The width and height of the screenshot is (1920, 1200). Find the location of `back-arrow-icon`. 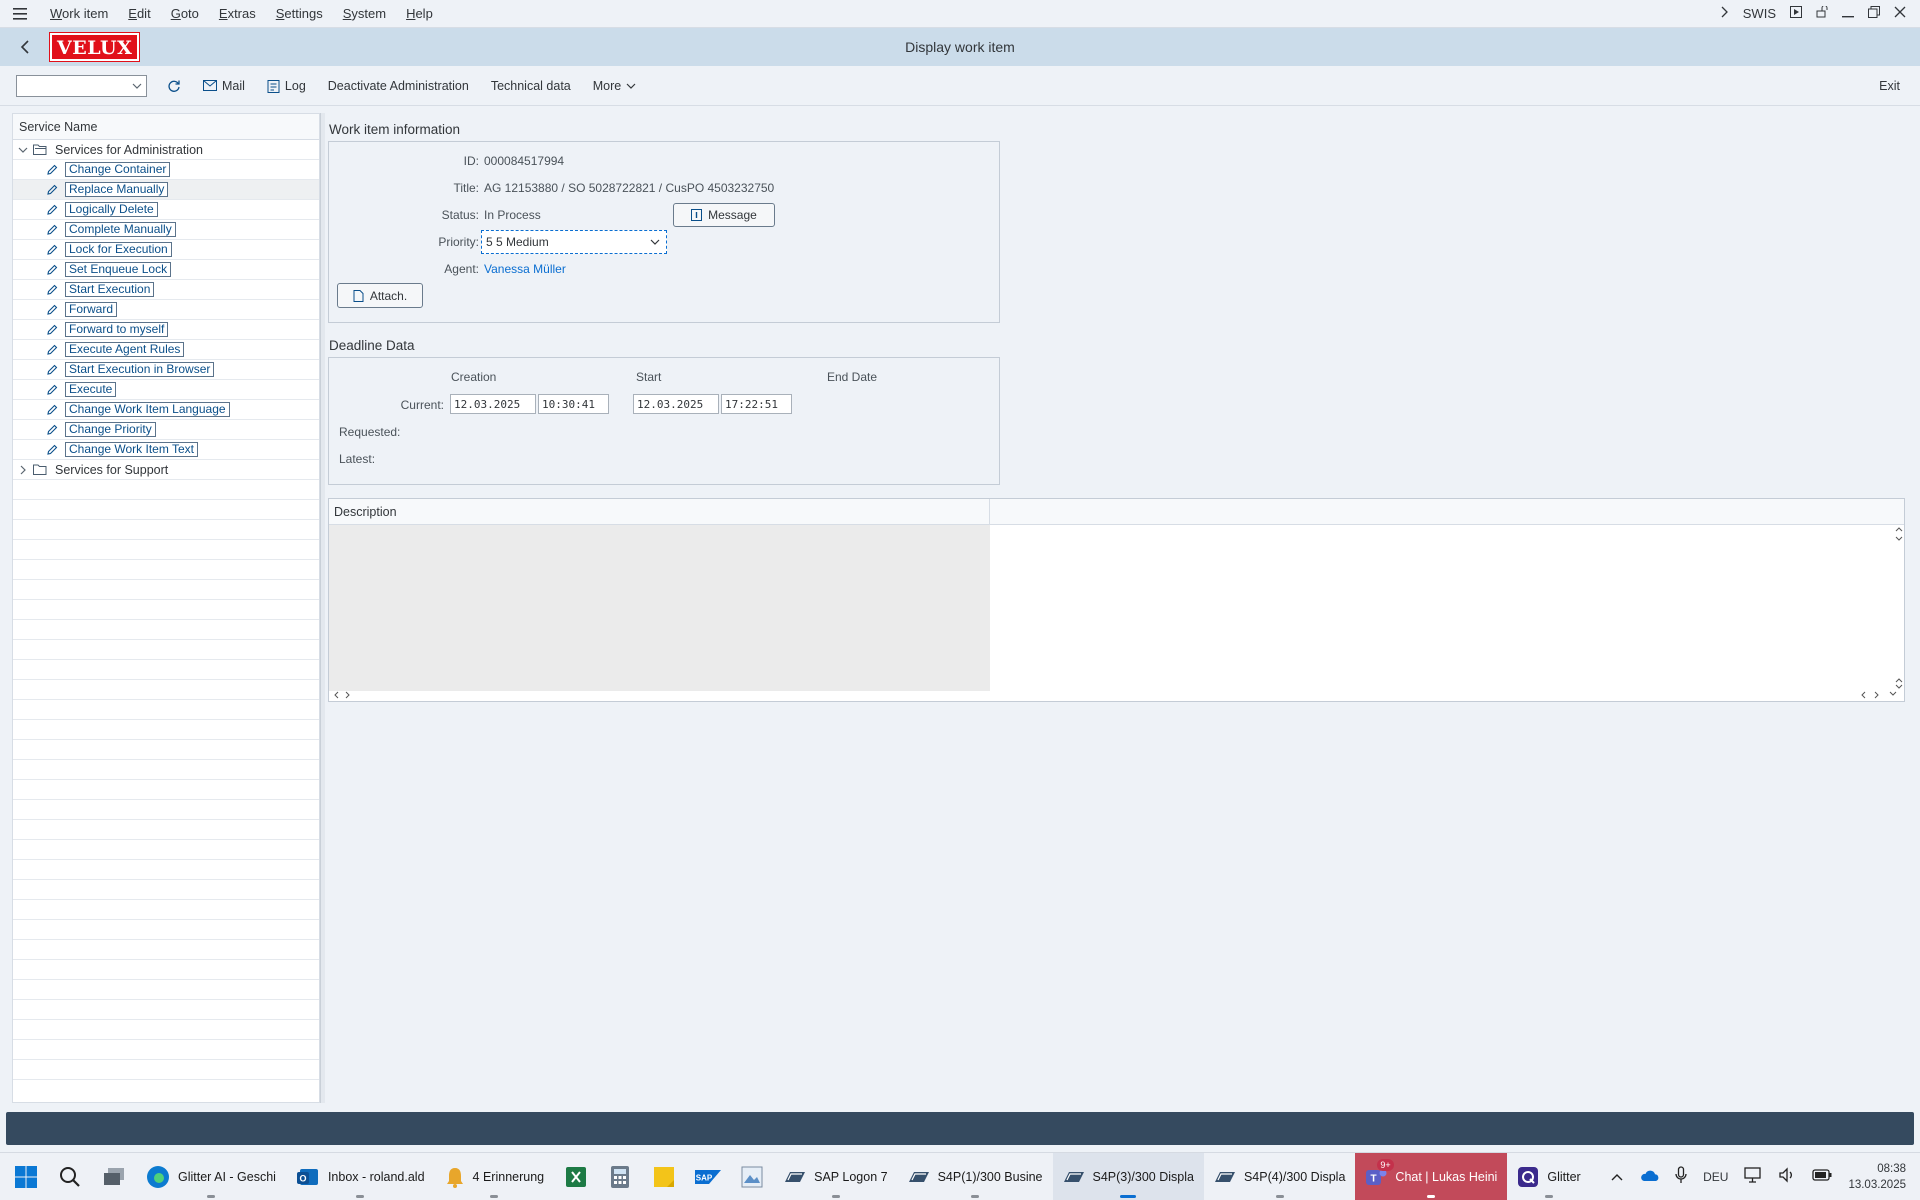

back-arrow-icon is located at coordinates (25, 47).